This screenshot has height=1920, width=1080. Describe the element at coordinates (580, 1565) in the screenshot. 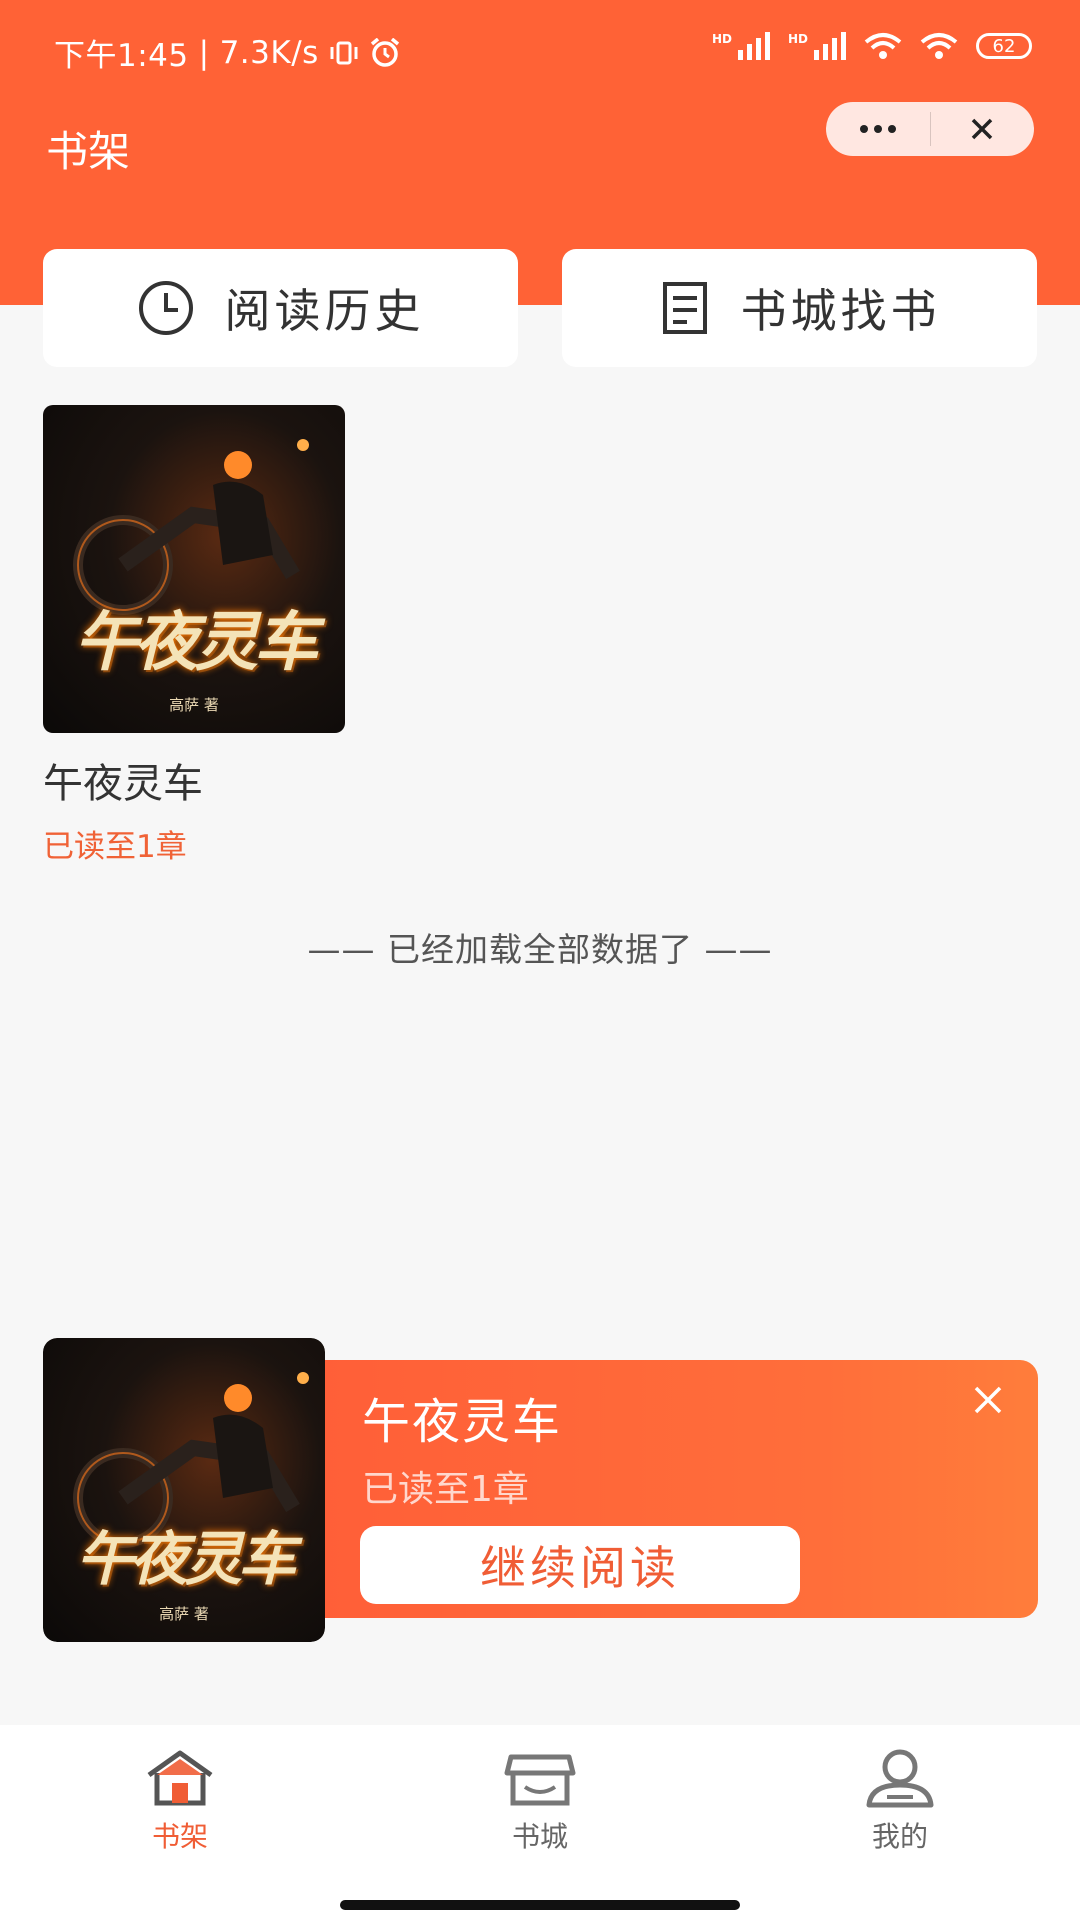

I see `continue-reading-button: 继续阅读` at that location.